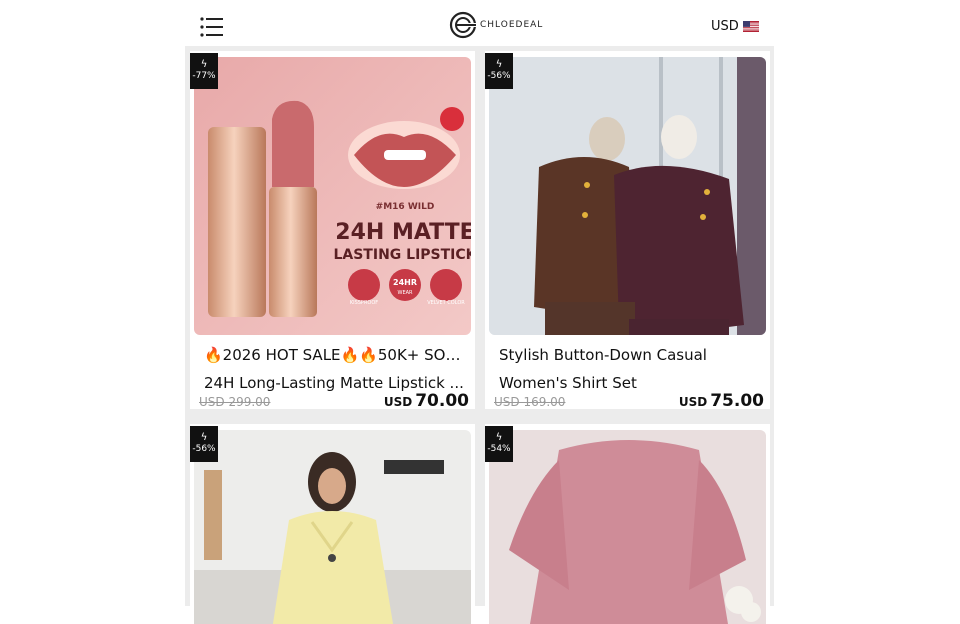  Describe the element at coordinates (235, 402) in the screenshot. I see `original-price: USD 299.00` at that location.